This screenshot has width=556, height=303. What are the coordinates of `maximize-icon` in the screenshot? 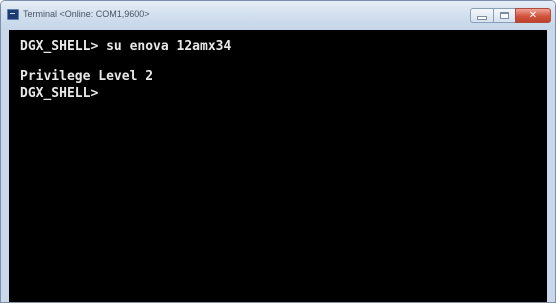 It's located at (504, 15).